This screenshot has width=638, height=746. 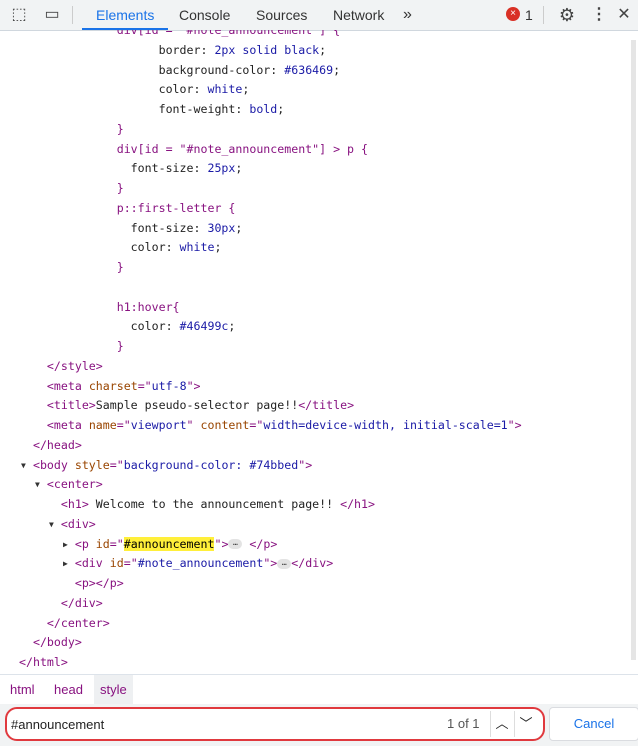 I want to click on code-token: style, so click(x=92, y=464).